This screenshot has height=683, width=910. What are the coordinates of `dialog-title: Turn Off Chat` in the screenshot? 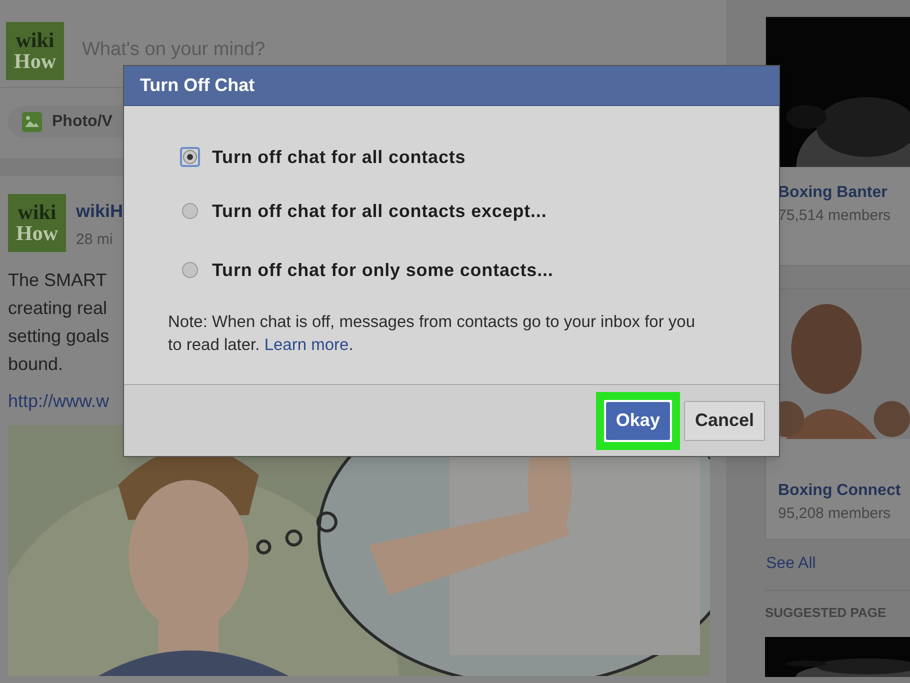 It's located at (197, 85).